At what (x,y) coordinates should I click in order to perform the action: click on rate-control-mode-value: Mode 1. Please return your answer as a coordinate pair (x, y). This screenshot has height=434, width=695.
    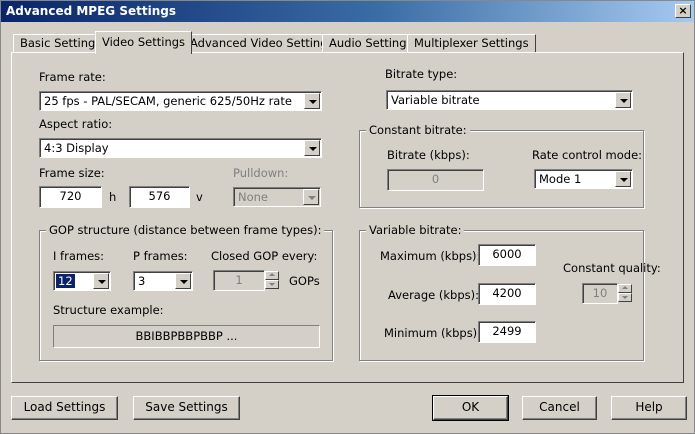
    Looking at the image, I should click on (560, 179).